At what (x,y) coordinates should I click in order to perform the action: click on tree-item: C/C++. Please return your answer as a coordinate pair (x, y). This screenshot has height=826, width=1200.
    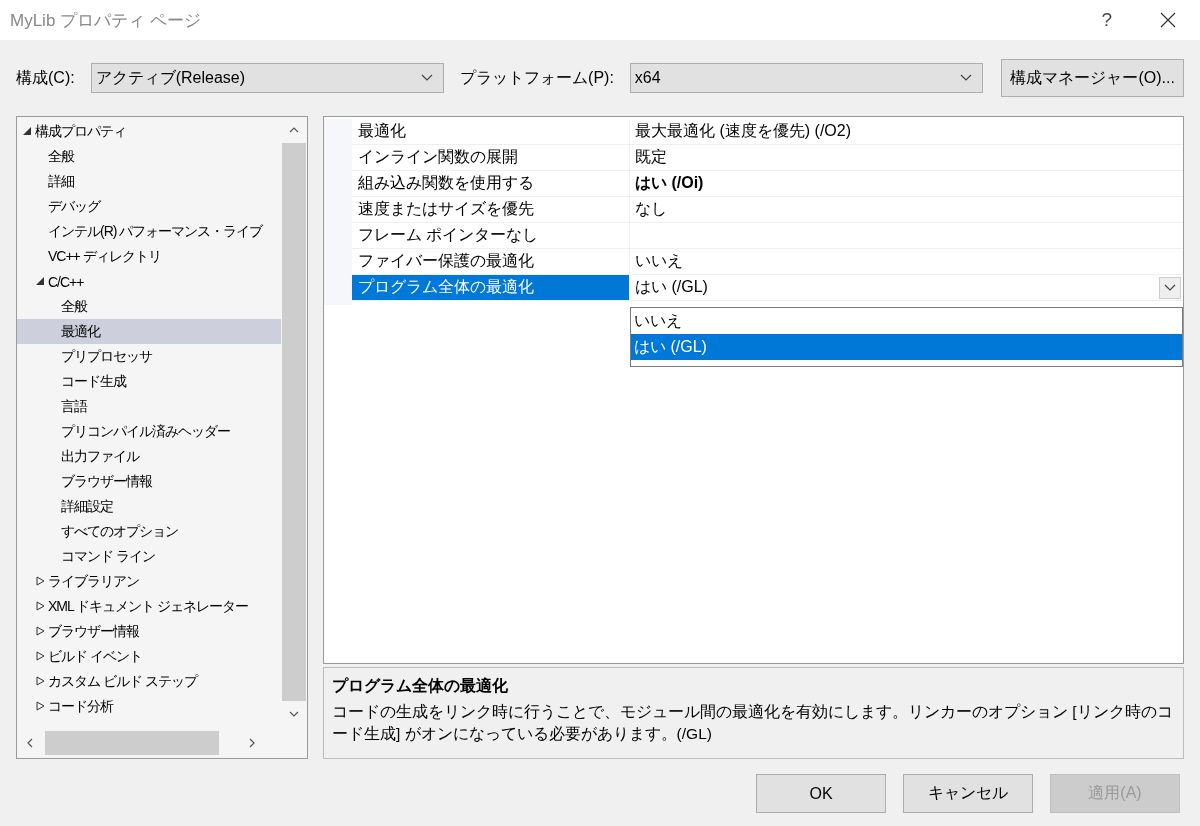
    Looking at the image, I should click on (149, 281).